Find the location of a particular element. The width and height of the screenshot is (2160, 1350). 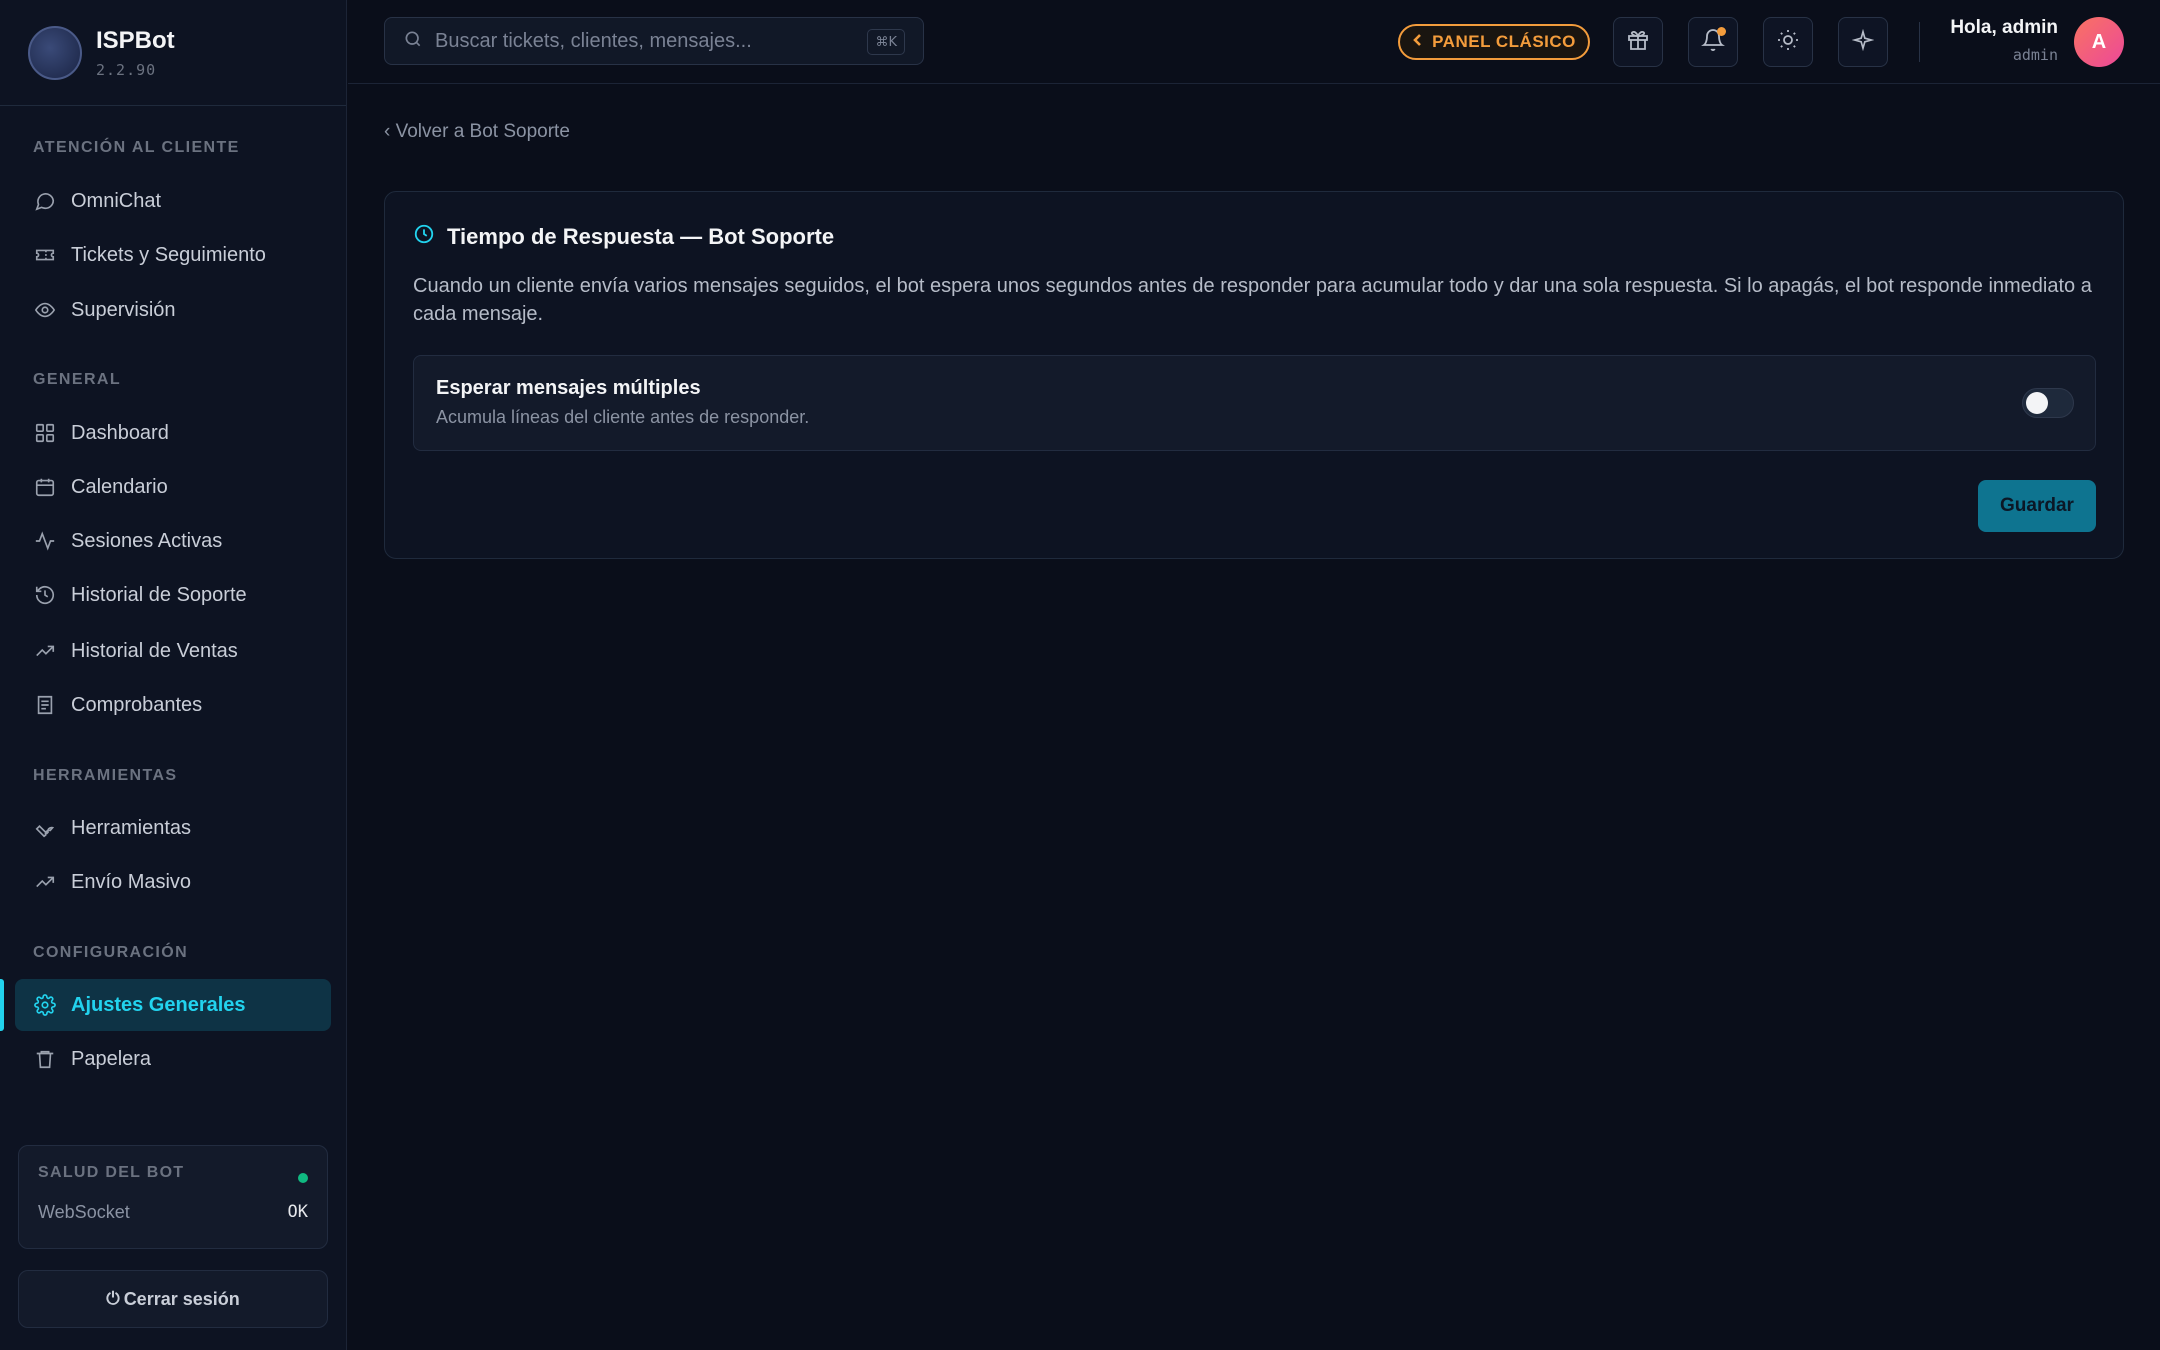

sidebar-item-historial-ventas: Historial de Ventas is located at coordinates (173, 651).